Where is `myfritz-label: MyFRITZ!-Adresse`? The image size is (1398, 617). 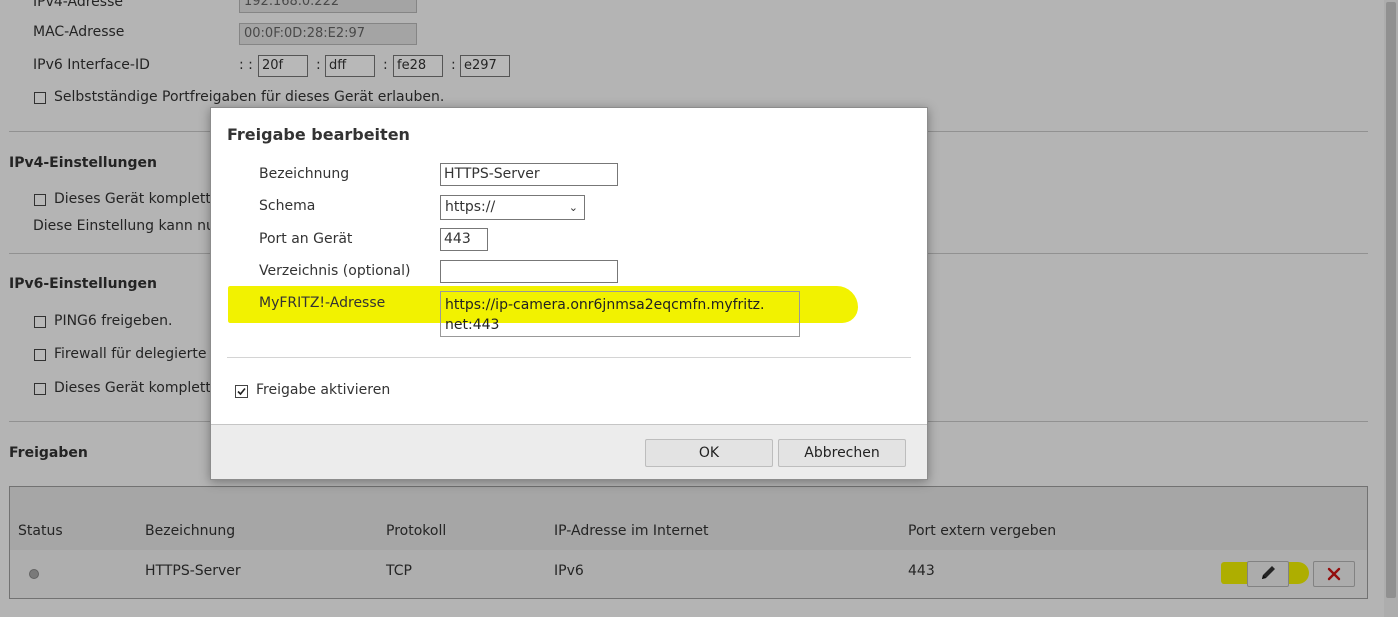 myfritz-label: MyFRITZ!-Adresse is located at coordinates (322, 303).